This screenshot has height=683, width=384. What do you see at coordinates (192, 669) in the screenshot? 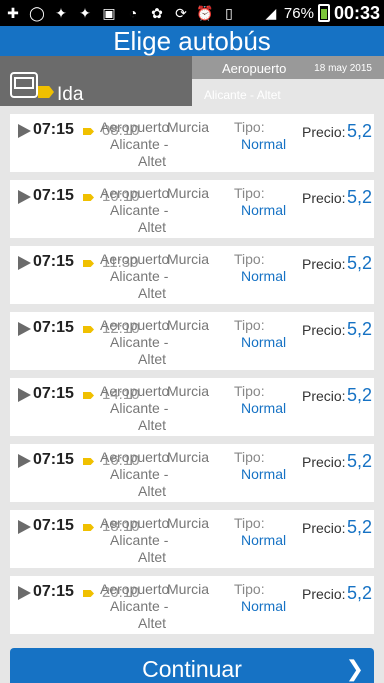
I see `continue-label: Continuar` at bounding box center [192, 669].